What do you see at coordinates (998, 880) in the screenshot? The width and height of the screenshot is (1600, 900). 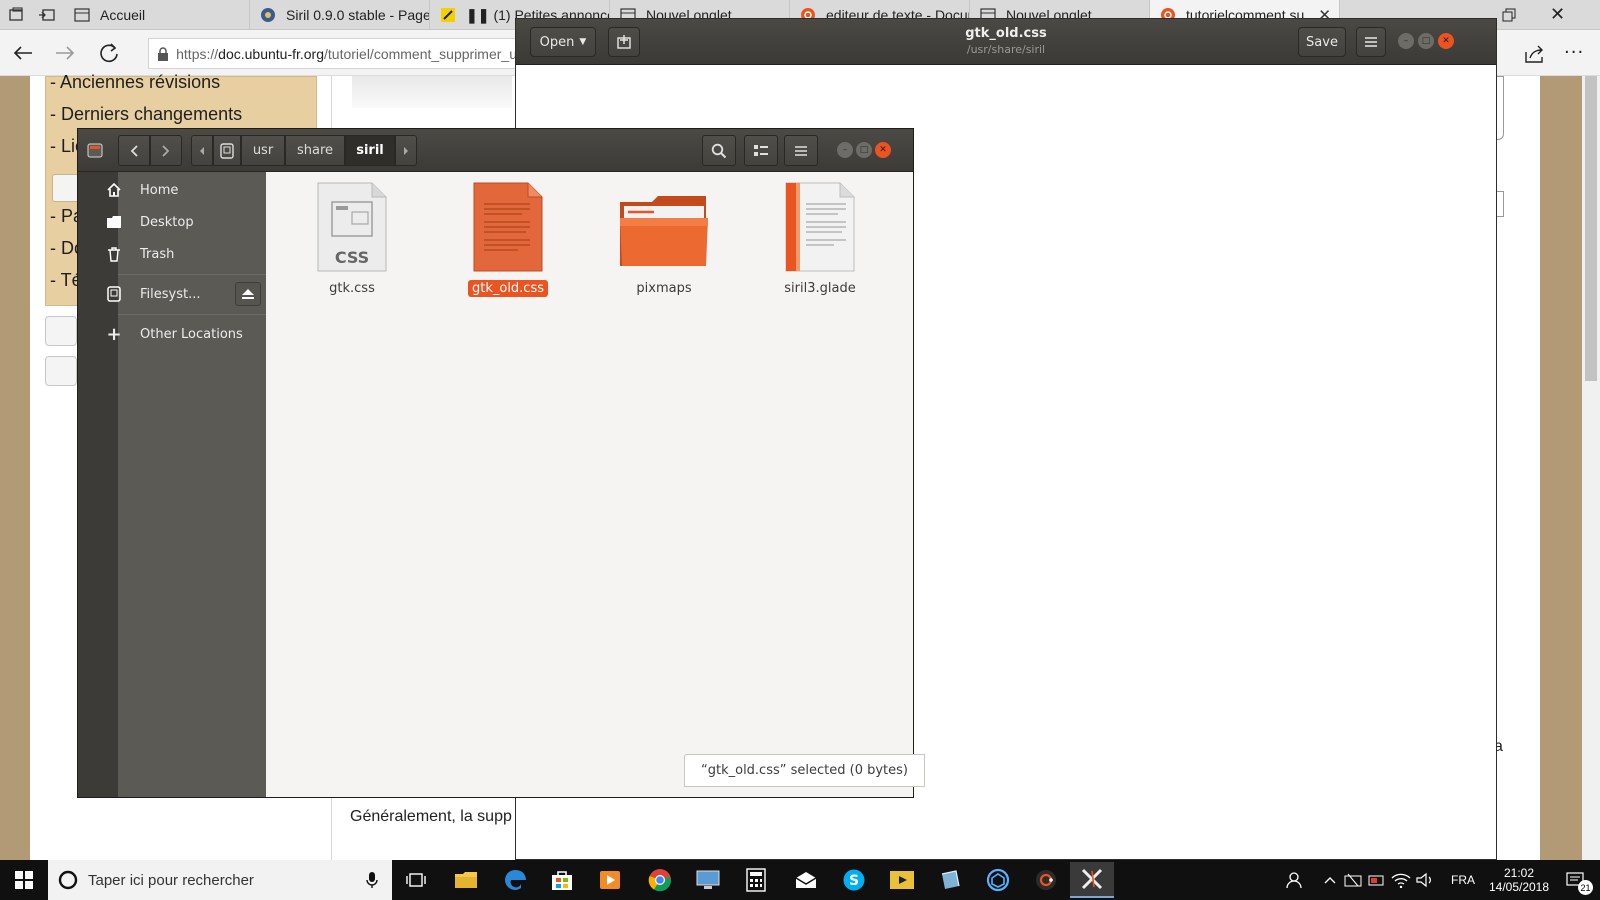 I see `network-app-icon` at bounding box center [998, 880].